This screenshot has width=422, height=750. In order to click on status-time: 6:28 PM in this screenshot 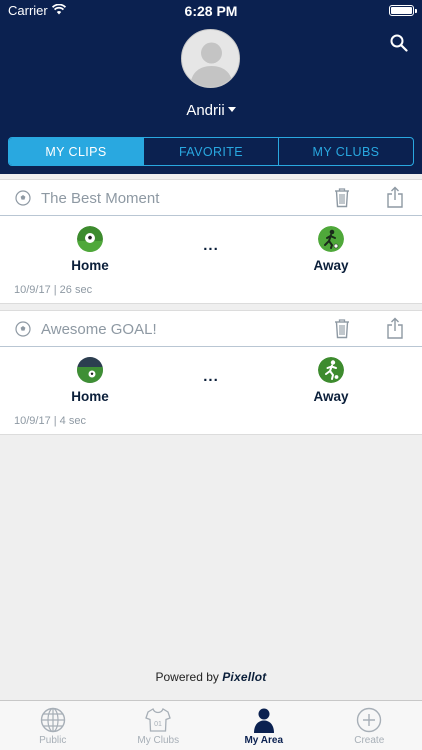, I will do `click(211, 11)`.